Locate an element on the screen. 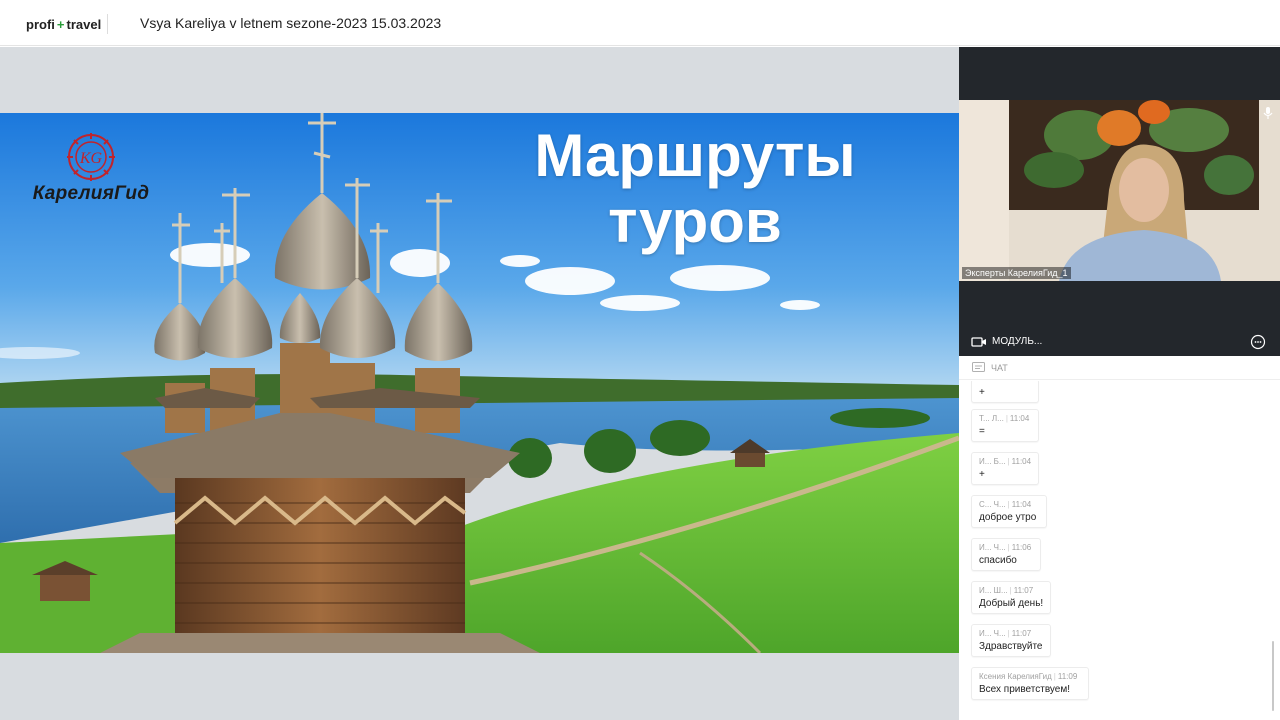 This screenshot has width=1280, height=720. profi-travel-logo: profi + travel is located at coordinates (67, 24).